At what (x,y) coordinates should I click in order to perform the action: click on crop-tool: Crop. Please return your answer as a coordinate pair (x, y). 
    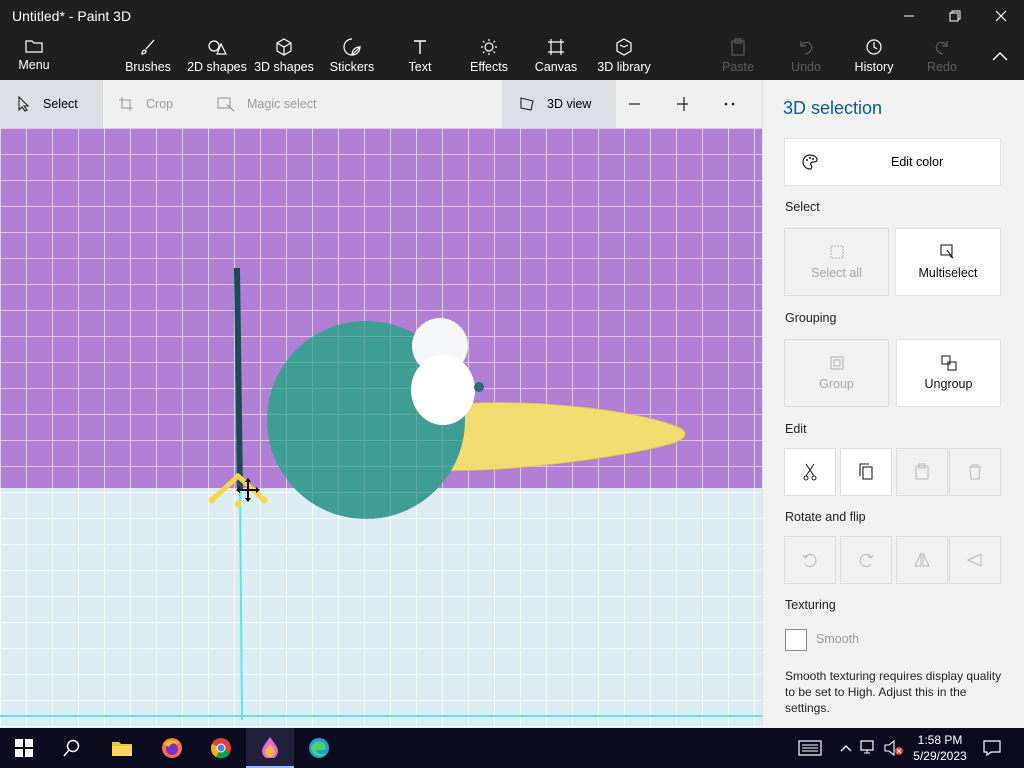
    Looking at the image, I should click on (158, 104).